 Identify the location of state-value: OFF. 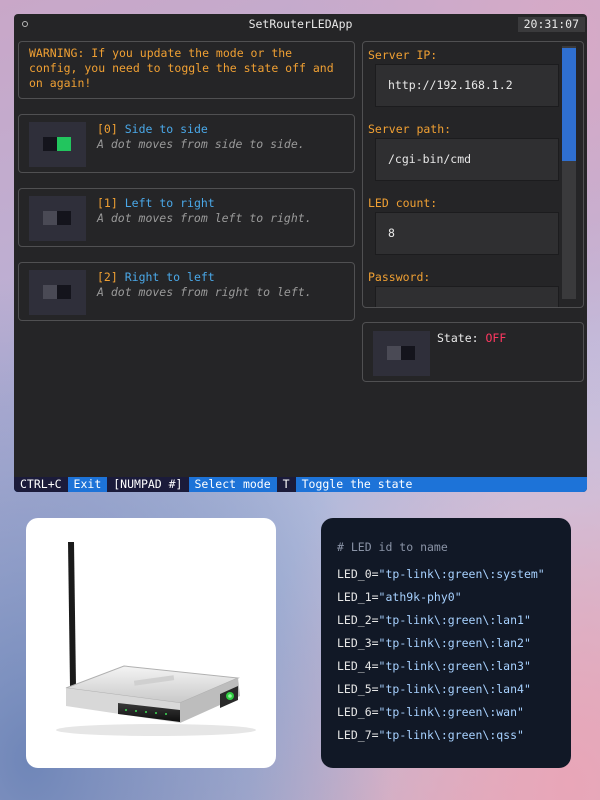
(496, 338).